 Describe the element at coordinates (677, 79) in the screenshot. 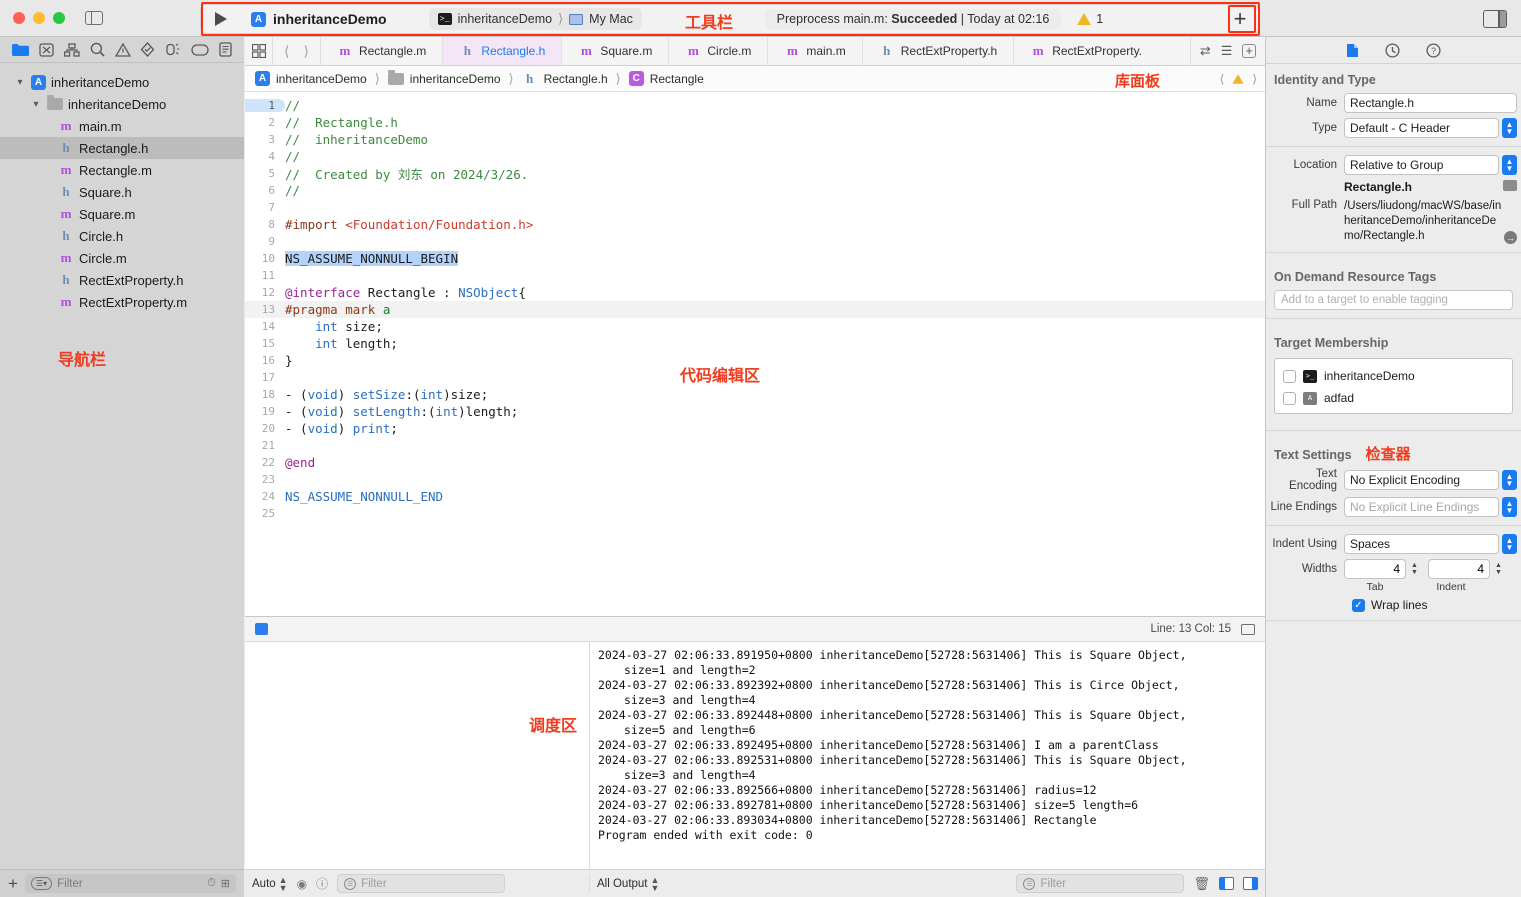

I see `breadcrumb-item-symbol: Rectangle` at that location.